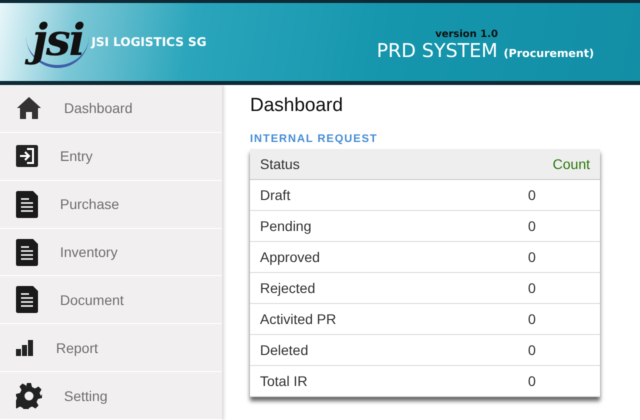 Image resolution: width=640 pixels, height=420 pixels. What do you see at coordinates (29, 395) in the screenshot?
I see `gear-icon` at bounding box center [29, 395].